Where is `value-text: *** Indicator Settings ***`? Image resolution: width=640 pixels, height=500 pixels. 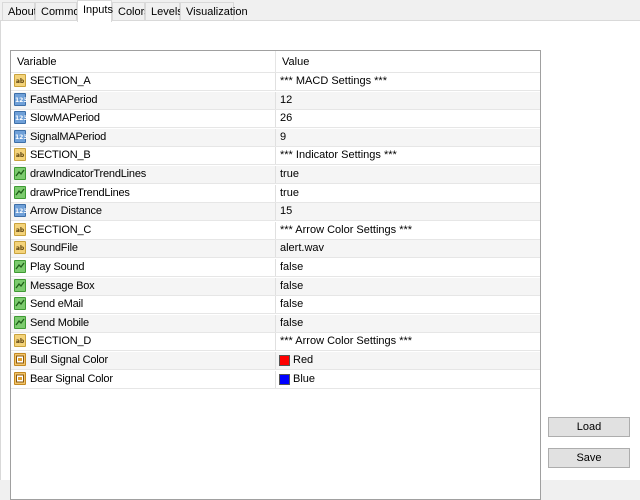
value-text: *** Indicator Settings *** is located at coordinates (338, 155).